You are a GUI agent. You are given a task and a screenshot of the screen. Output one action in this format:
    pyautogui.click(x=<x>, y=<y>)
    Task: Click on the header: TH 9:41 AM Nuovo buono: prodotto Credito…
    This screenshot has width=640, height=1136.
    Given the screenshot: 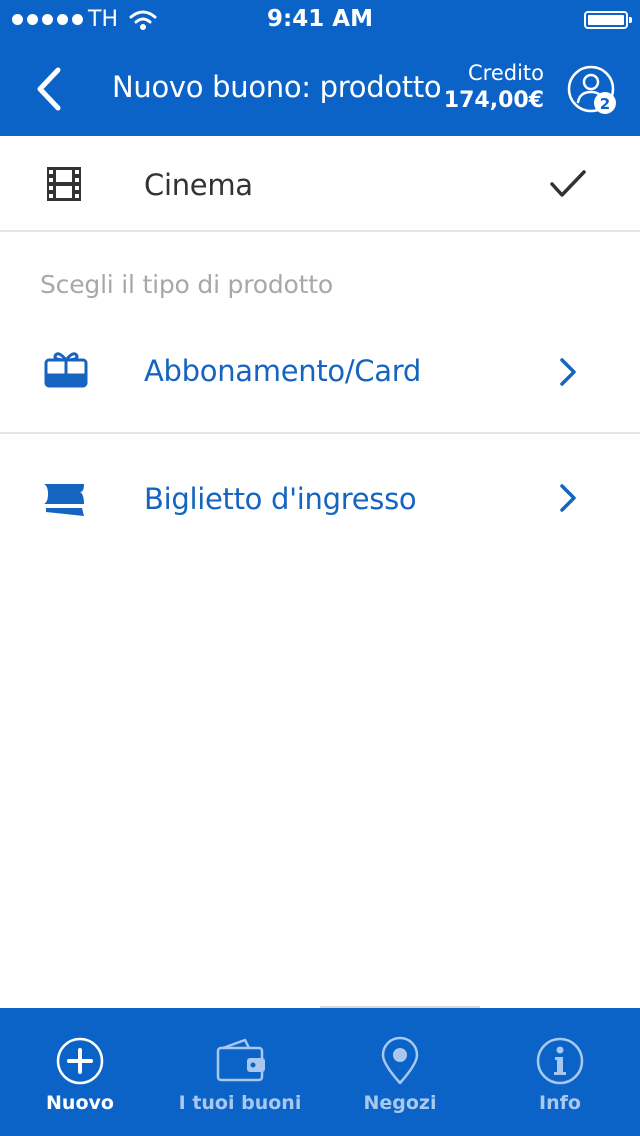 What is the action you would take?
    pyautogui.click(x=320, y=68)
    